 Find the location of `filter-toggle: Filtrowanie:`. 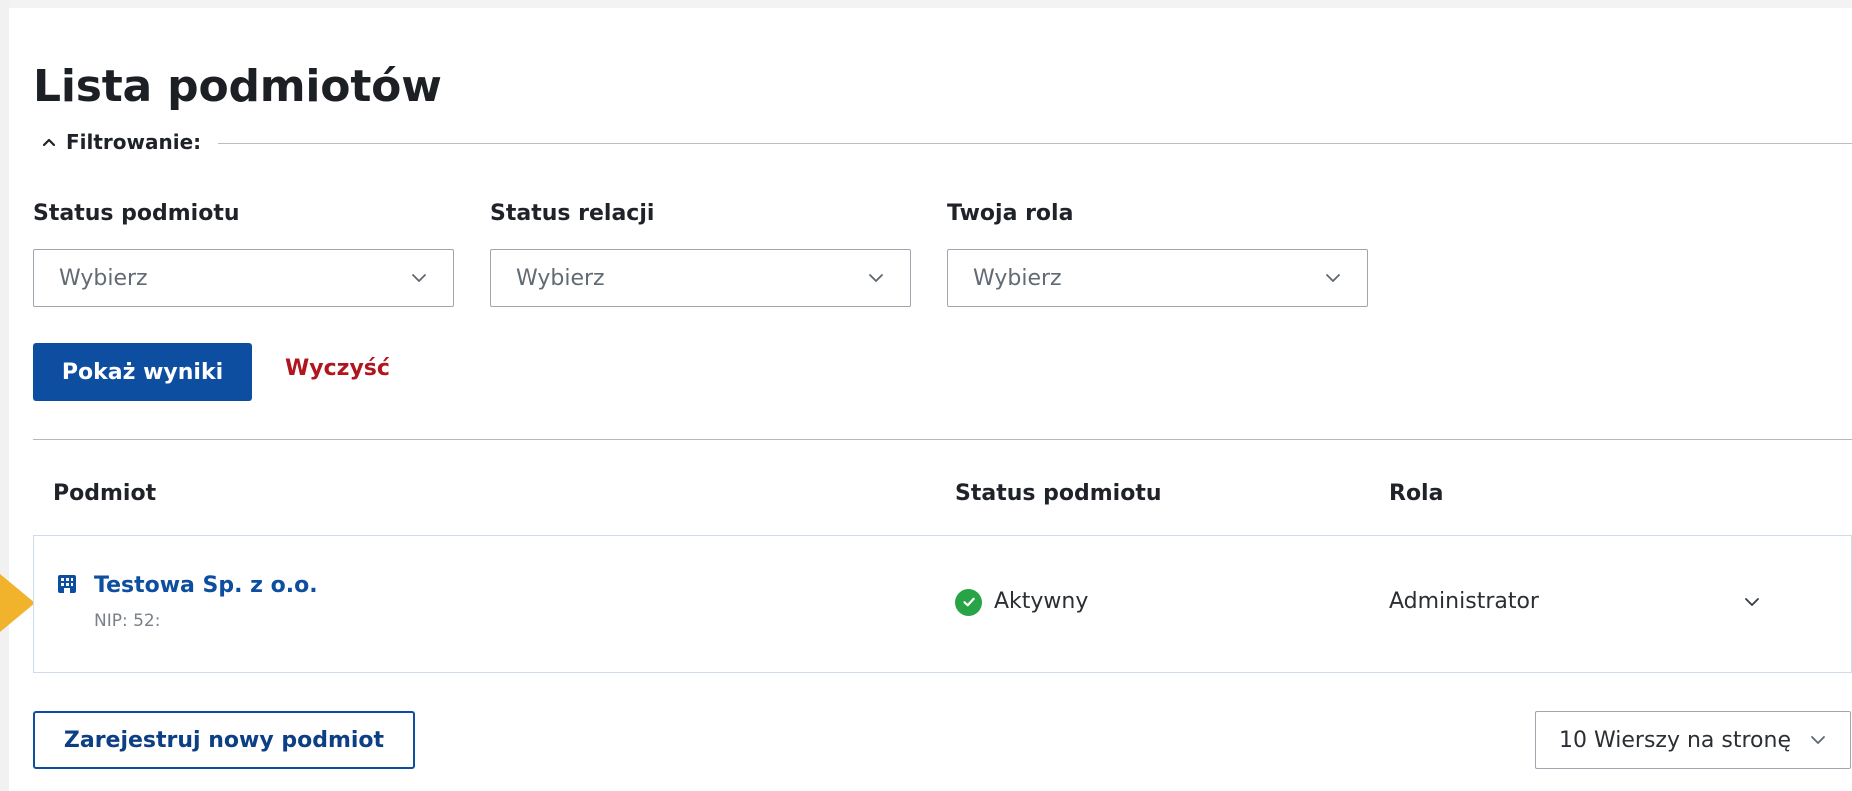

filter-toggle: Filtrowanie: is located at coordinates (120, 142).